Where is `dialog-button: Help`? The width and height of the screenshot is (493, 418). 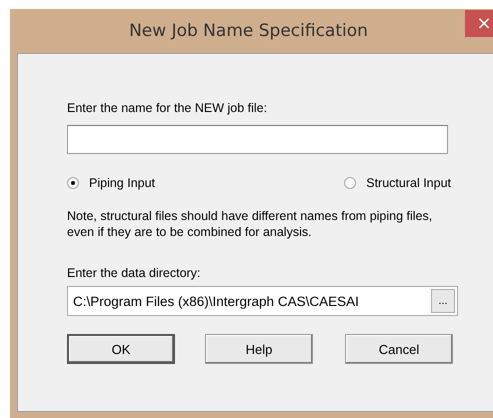
dialog-button: Help is located at coordinates (259, 349).